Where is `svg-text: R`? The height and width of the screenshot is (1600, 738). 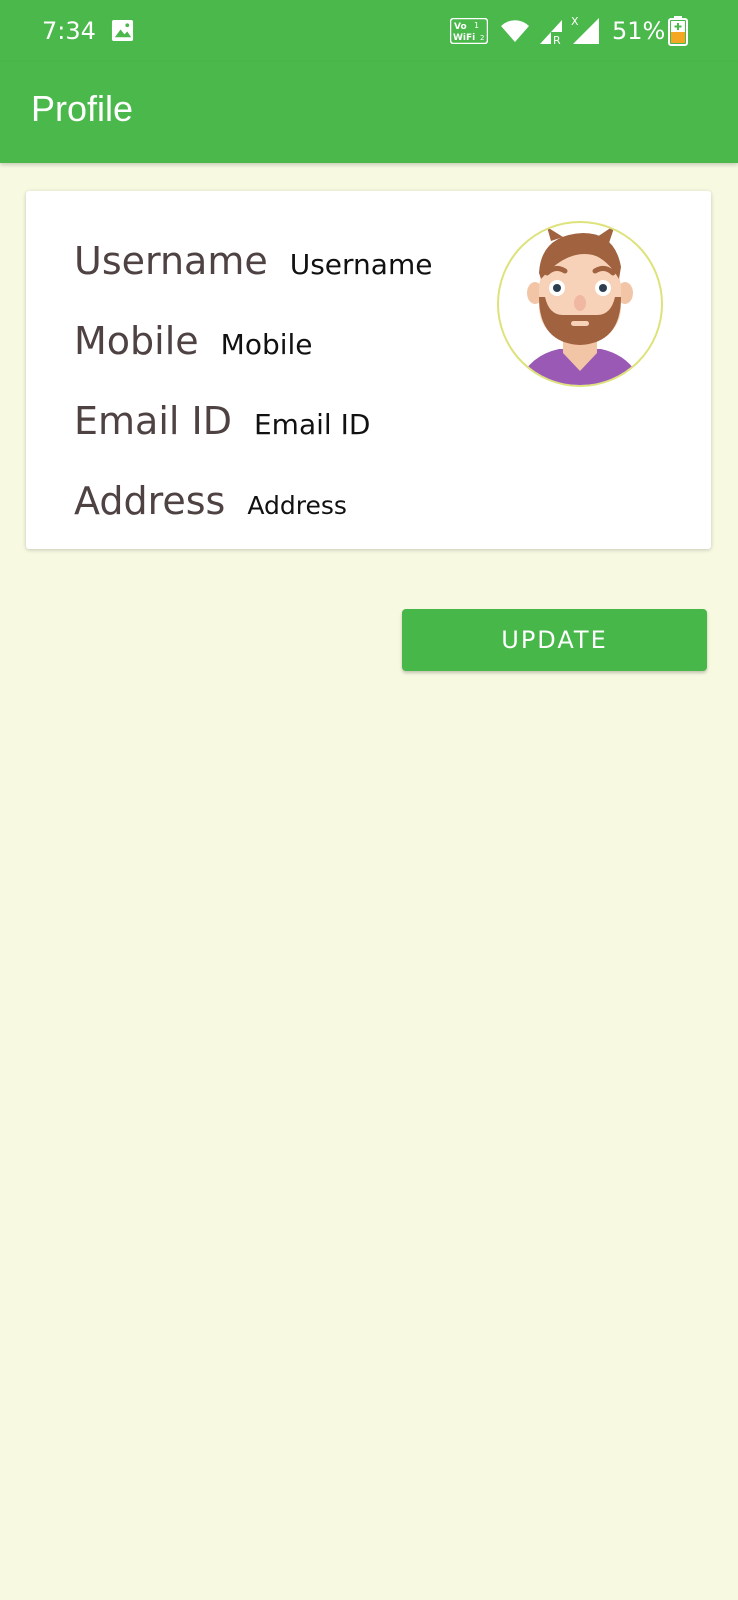 svg-text: R is located at coordinates (557, 40).